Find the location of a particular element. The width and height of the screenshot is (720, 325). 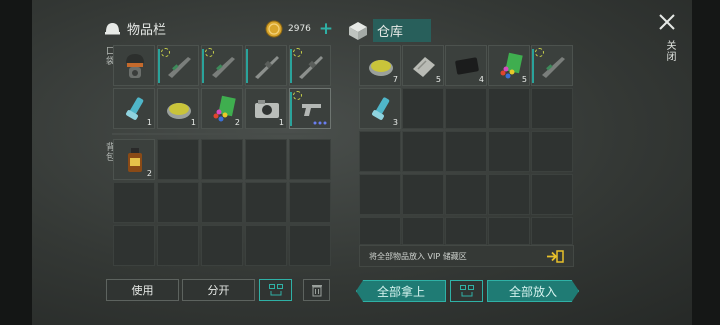

storage-slot: 7 is located at coordinates (380, 65).